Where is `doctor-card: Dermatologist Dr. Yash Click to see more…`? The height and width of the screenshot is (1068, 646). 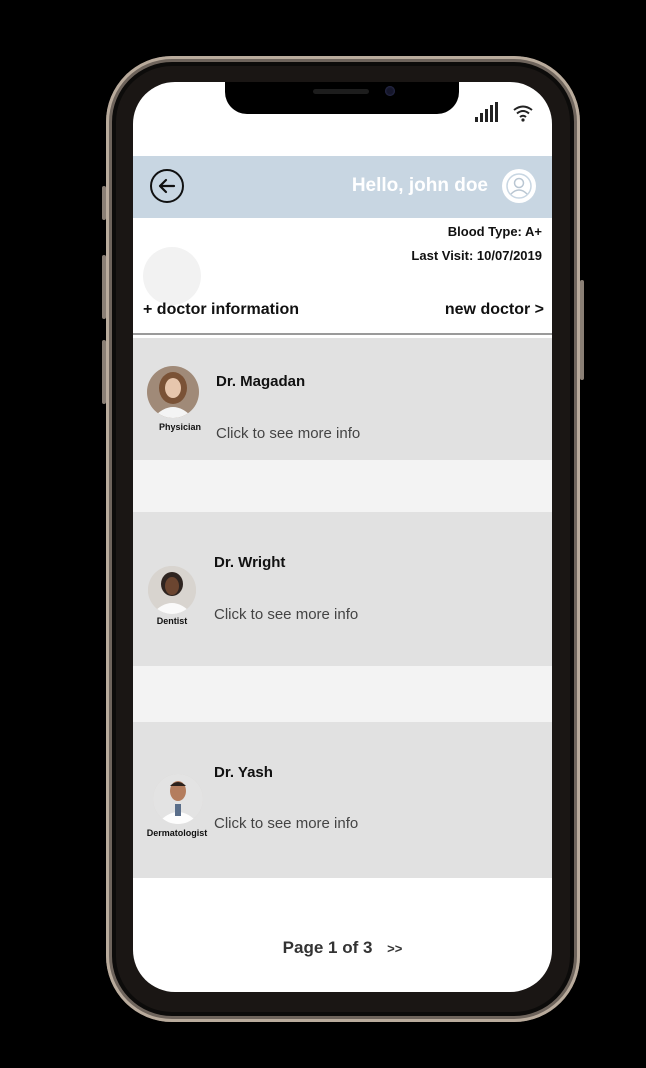
doctor-card: Dermatologist Dr. Yash Click to see more… is located at coordinates (342, 800).